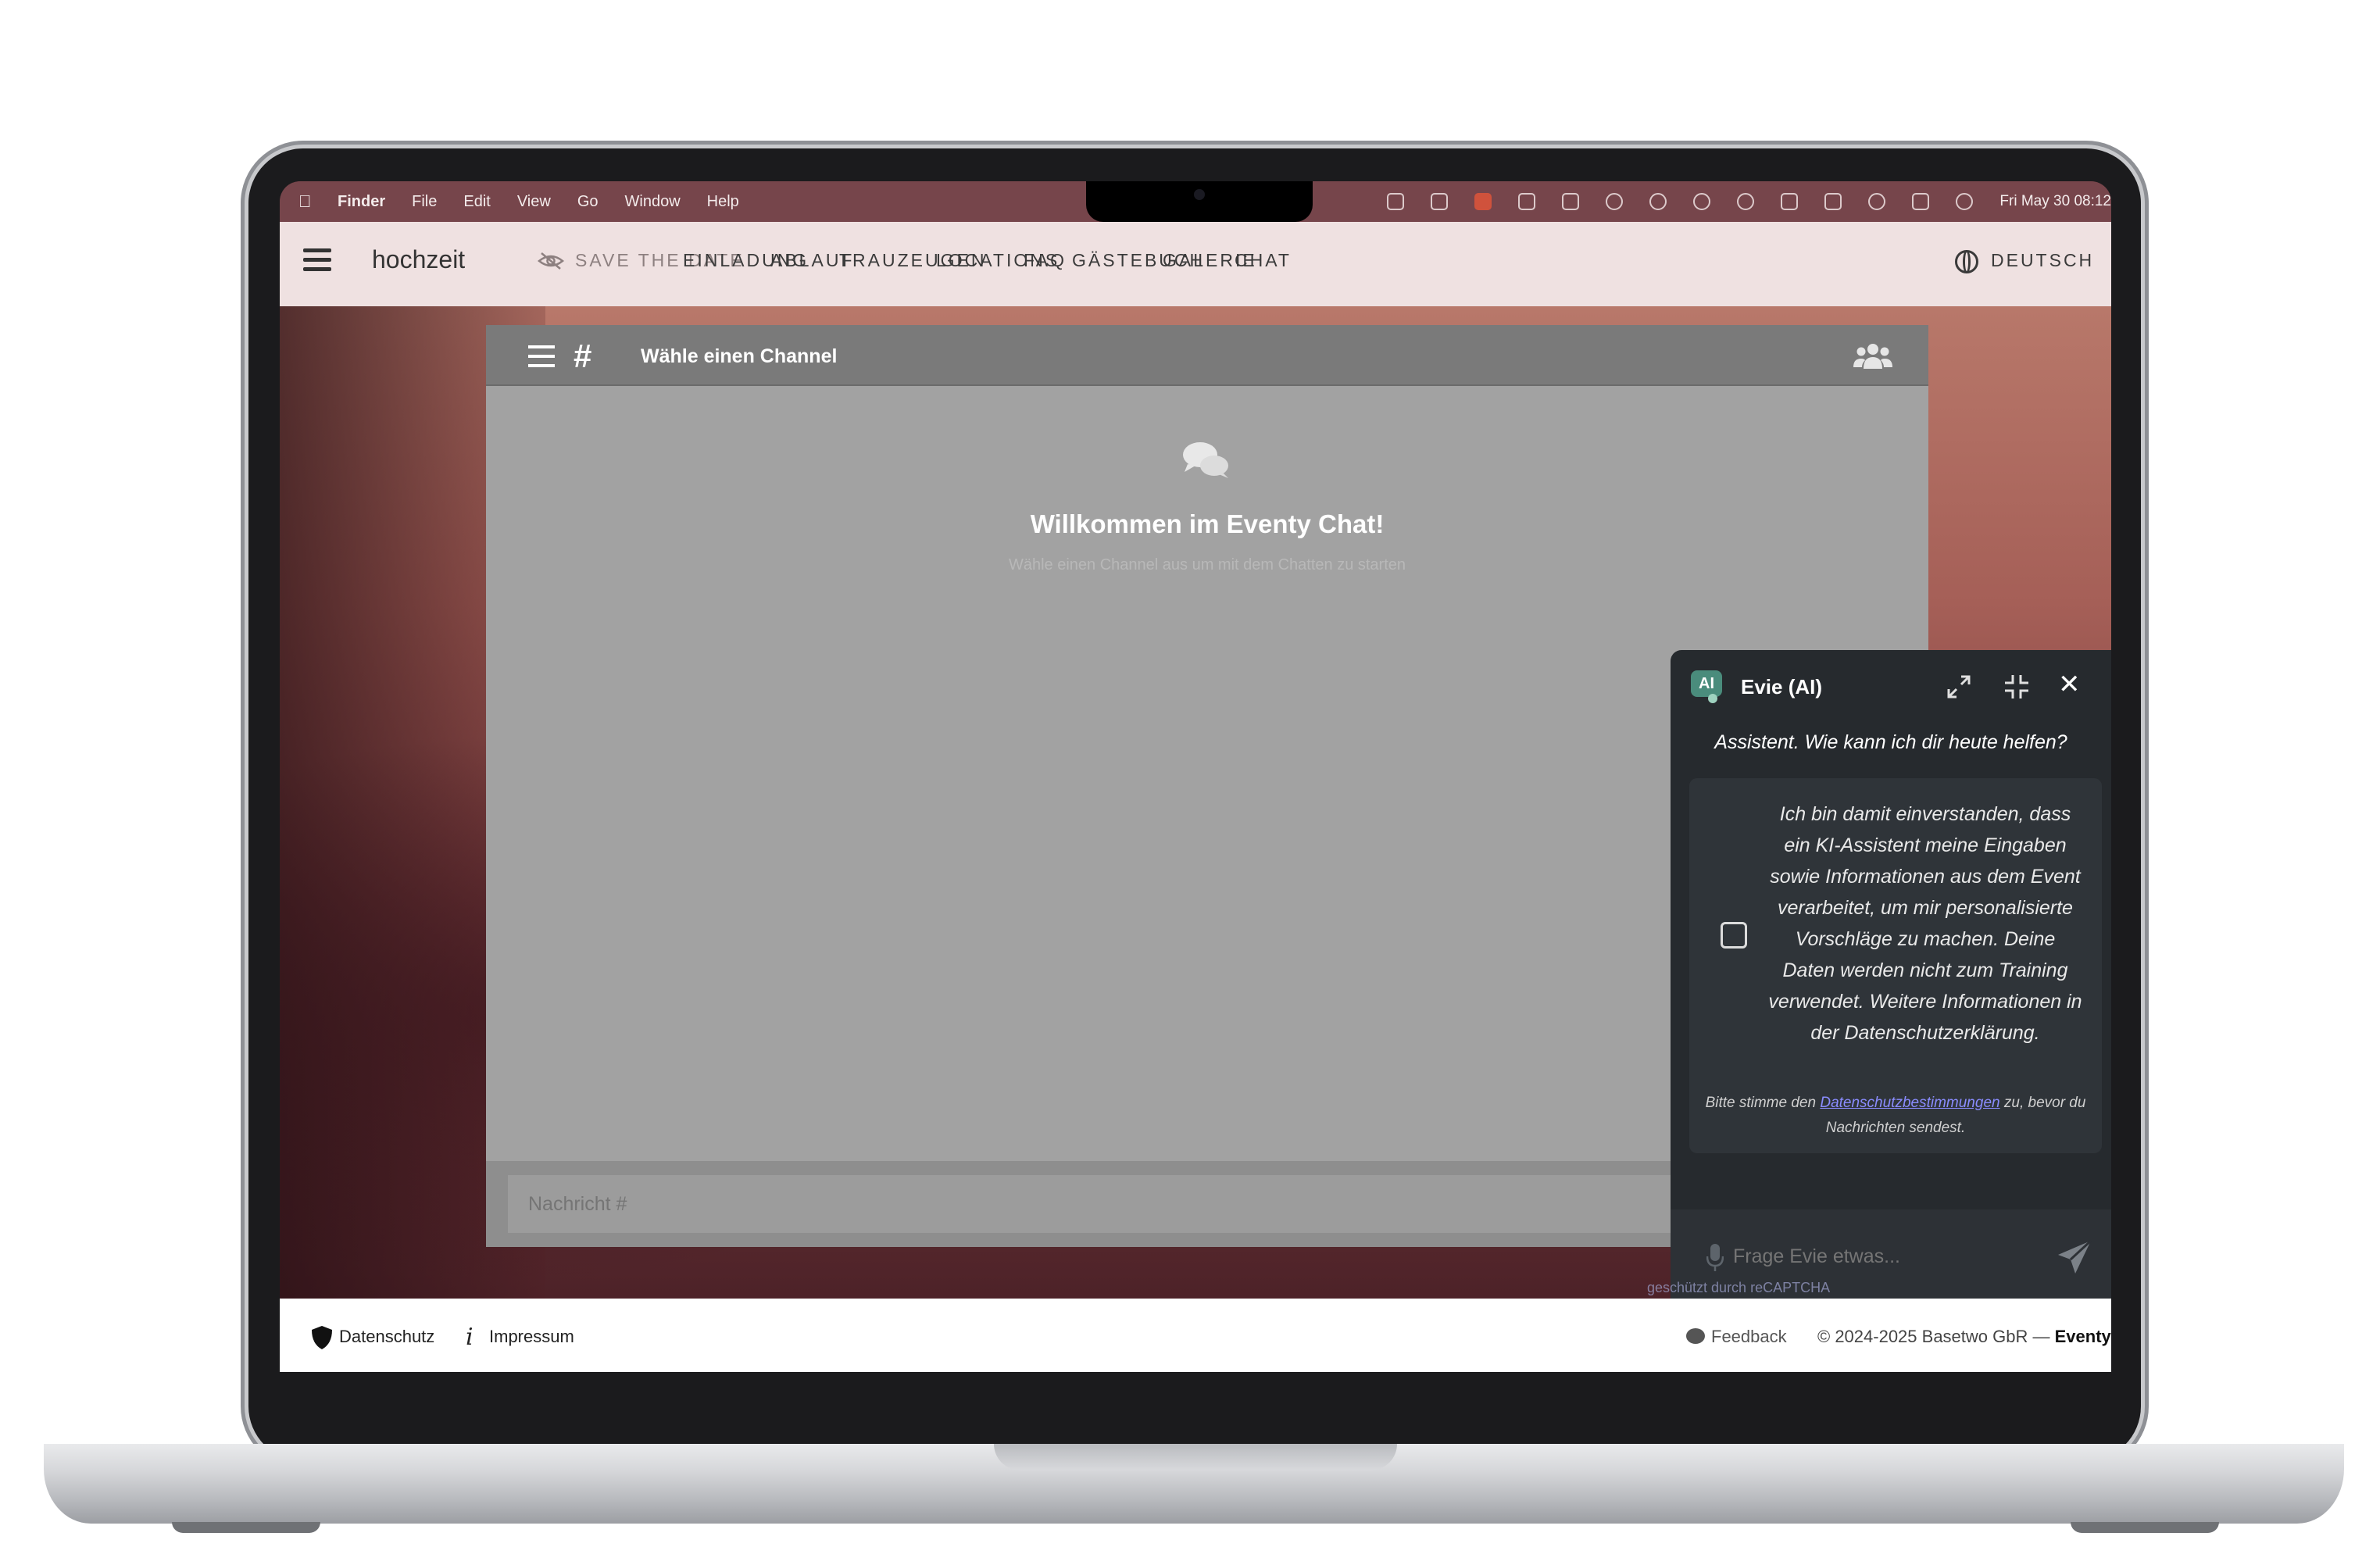 The image size is (2380, 1547). I want to click on footer-copyright: © 2024-2025 Basetwo GbR — Eventy, so click(1964, 1337).